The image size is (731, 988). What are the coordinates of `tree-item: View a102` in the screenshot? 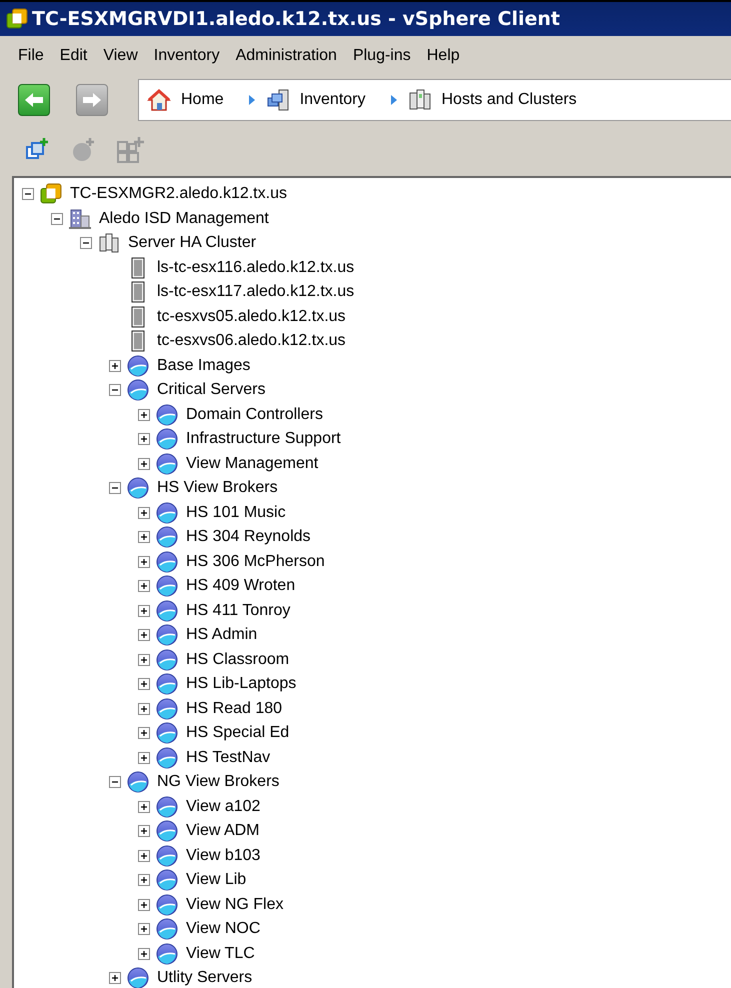 It's located at (223, 807).